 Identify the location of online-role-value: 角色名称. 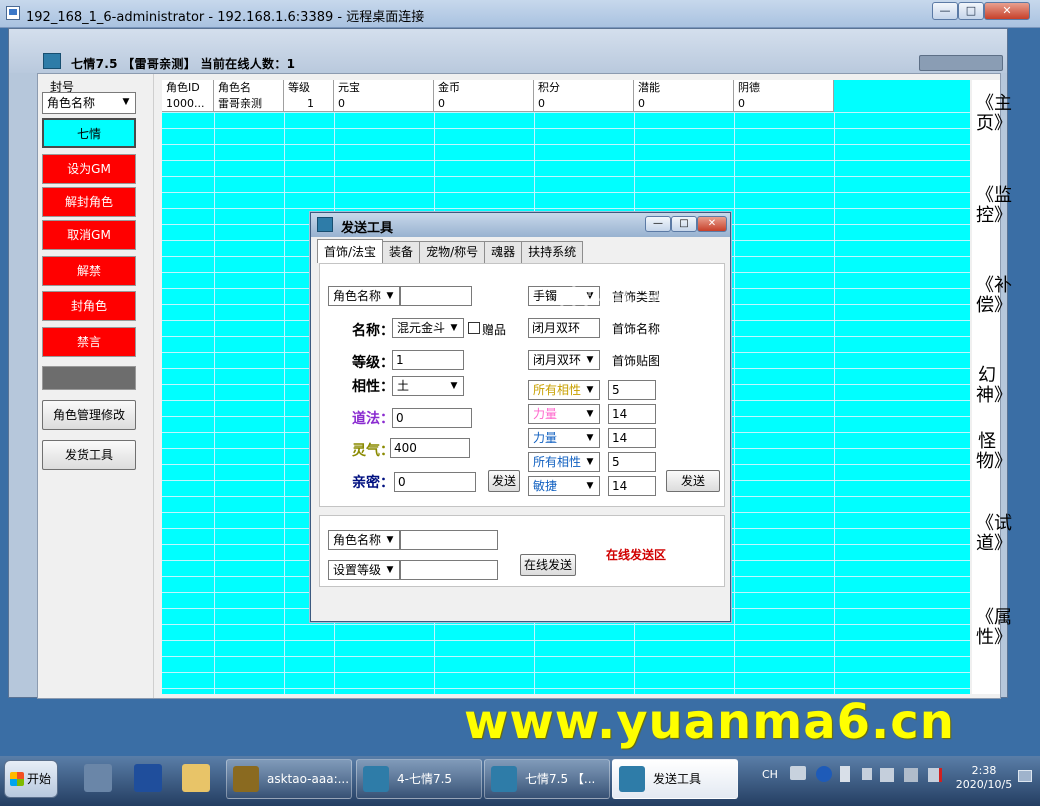
(357, 540).